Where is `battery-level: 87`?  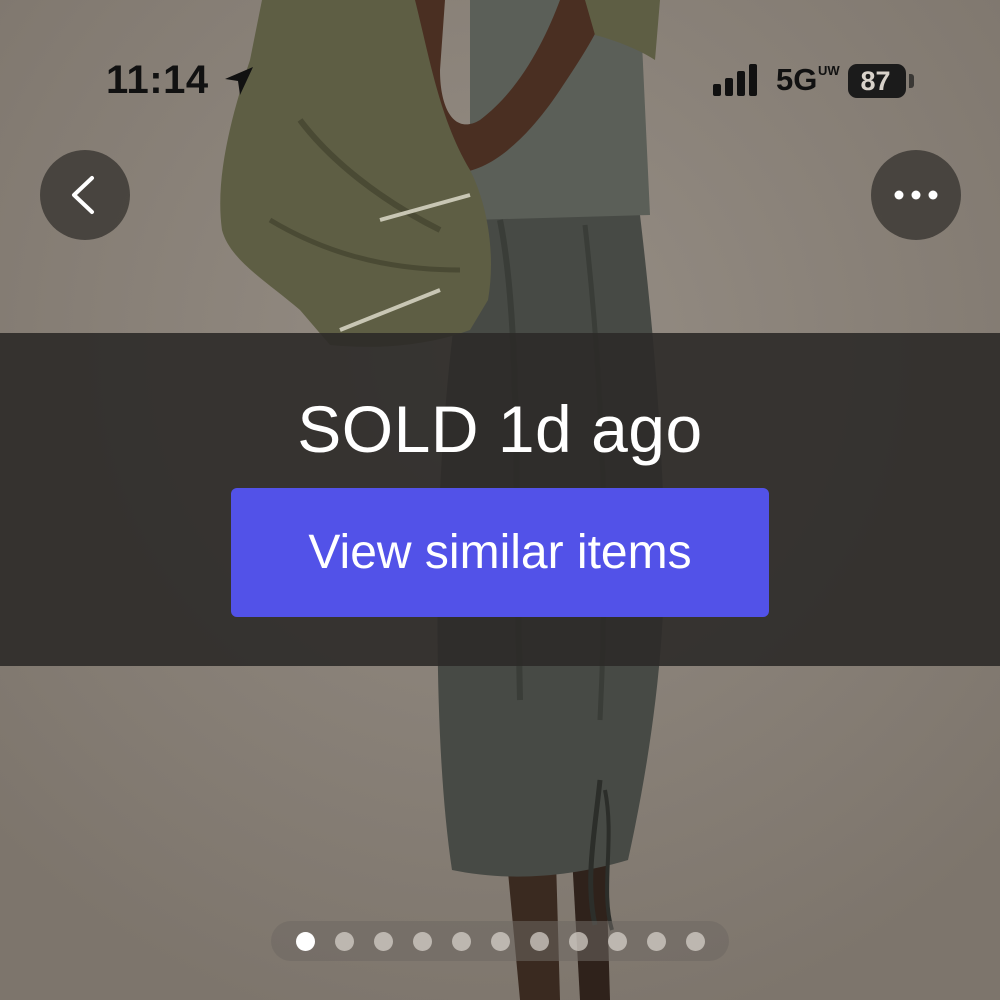 battery-level: 87 is located at coordinates (875, 80).